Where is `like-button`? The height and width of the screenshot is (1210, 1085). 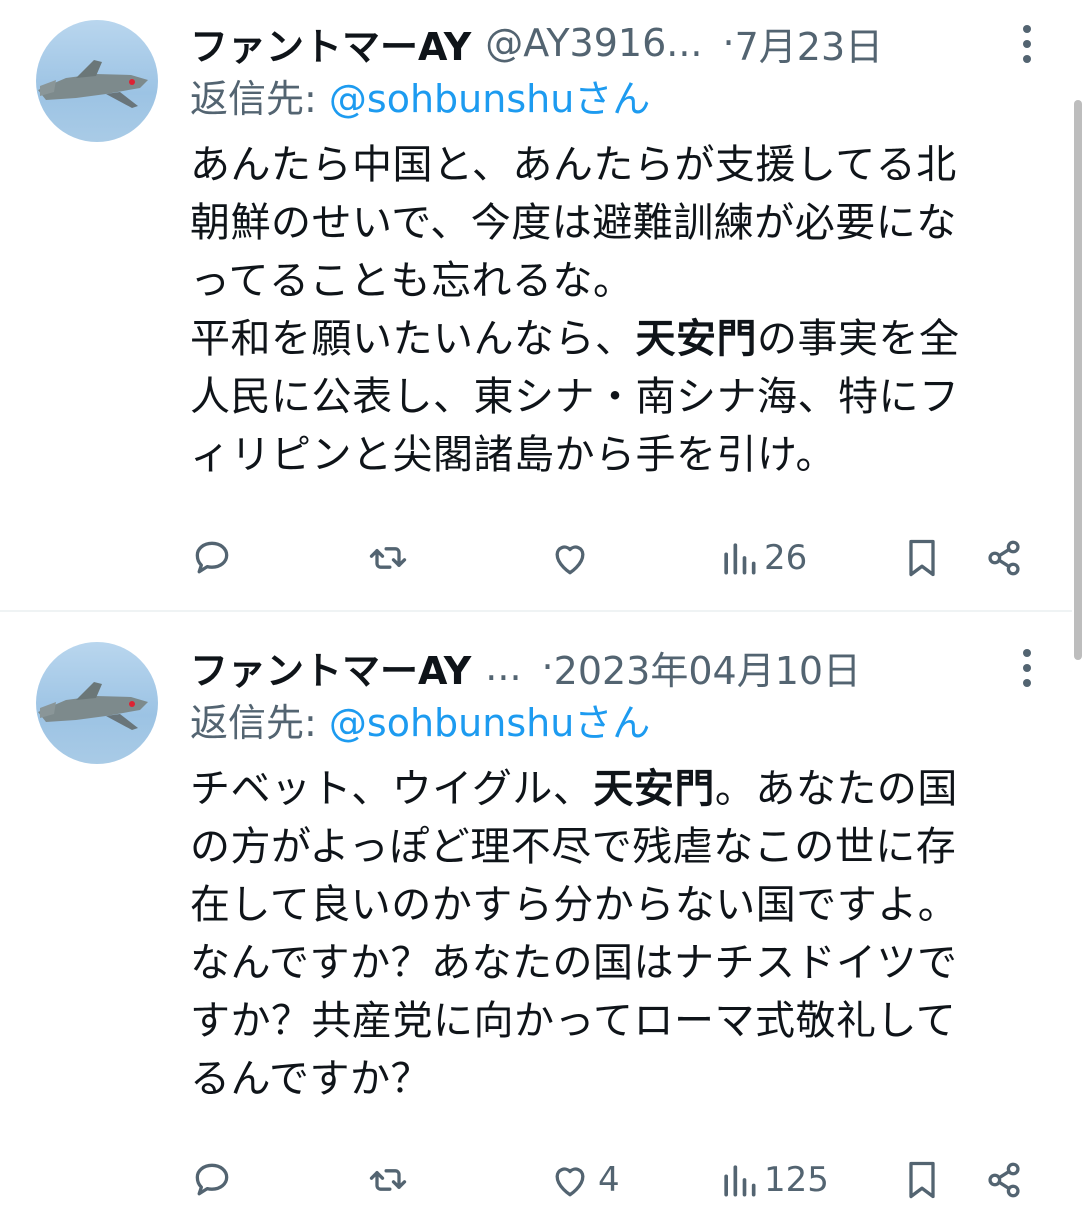
like-button is located at coordinates (573, 558).